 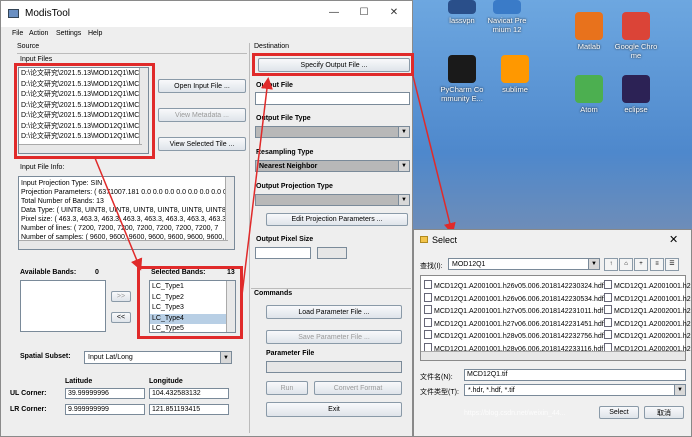 What do you see at coordinates (469, 264) in the screenshot?
I see `look-in-value: MOD12Q1` at bounding box center [469, 264].